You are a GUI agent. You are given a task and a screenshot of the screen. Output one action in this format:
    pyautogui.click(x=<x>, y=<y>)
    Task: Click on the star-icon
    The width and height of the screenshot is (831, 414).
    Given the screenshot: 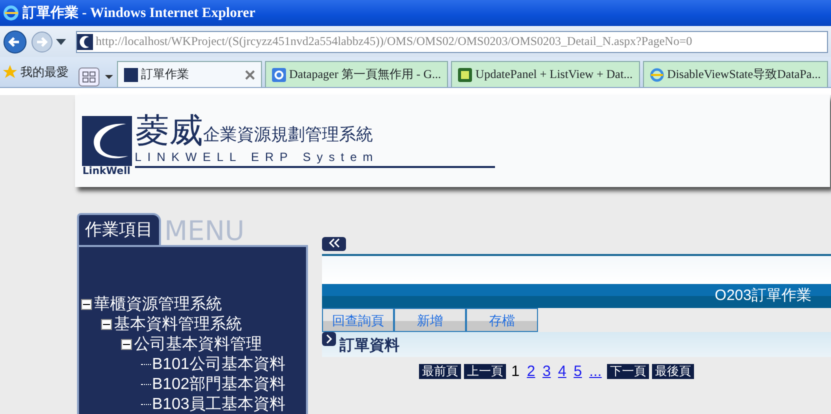 What is the action you would take?
    pyautogui.click(x=10, y=72)
    